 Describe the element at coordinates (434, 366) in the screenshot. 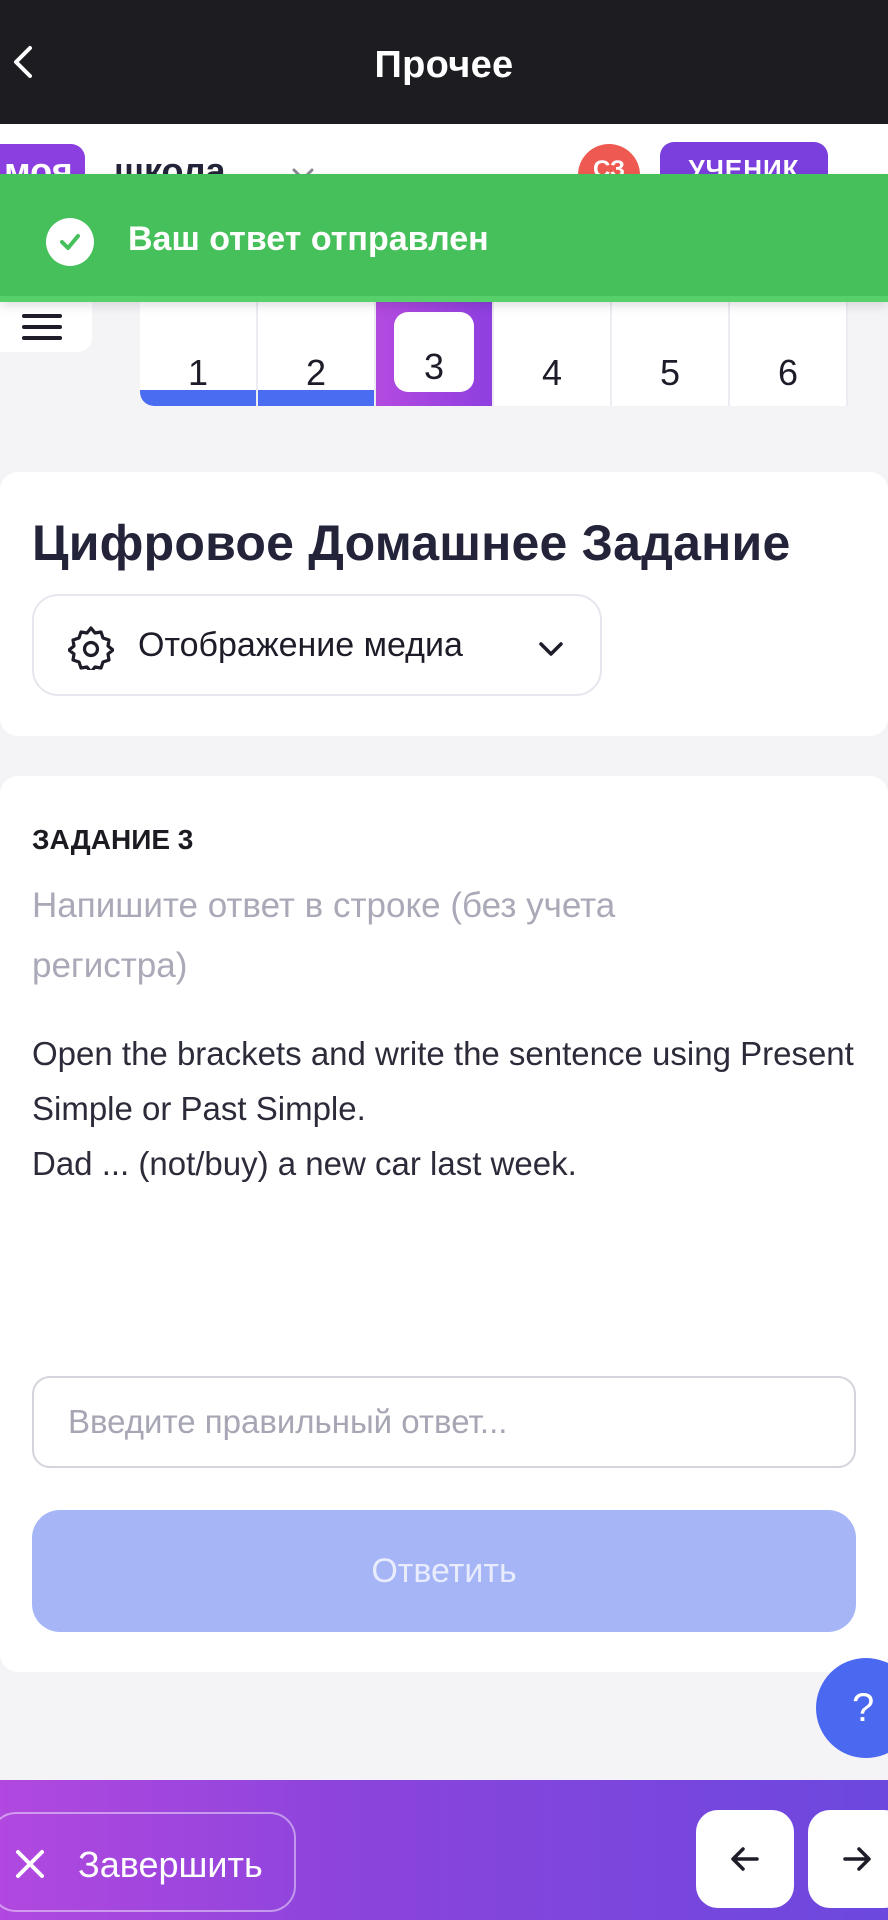

I see `task-tab-label: 3` at that location.